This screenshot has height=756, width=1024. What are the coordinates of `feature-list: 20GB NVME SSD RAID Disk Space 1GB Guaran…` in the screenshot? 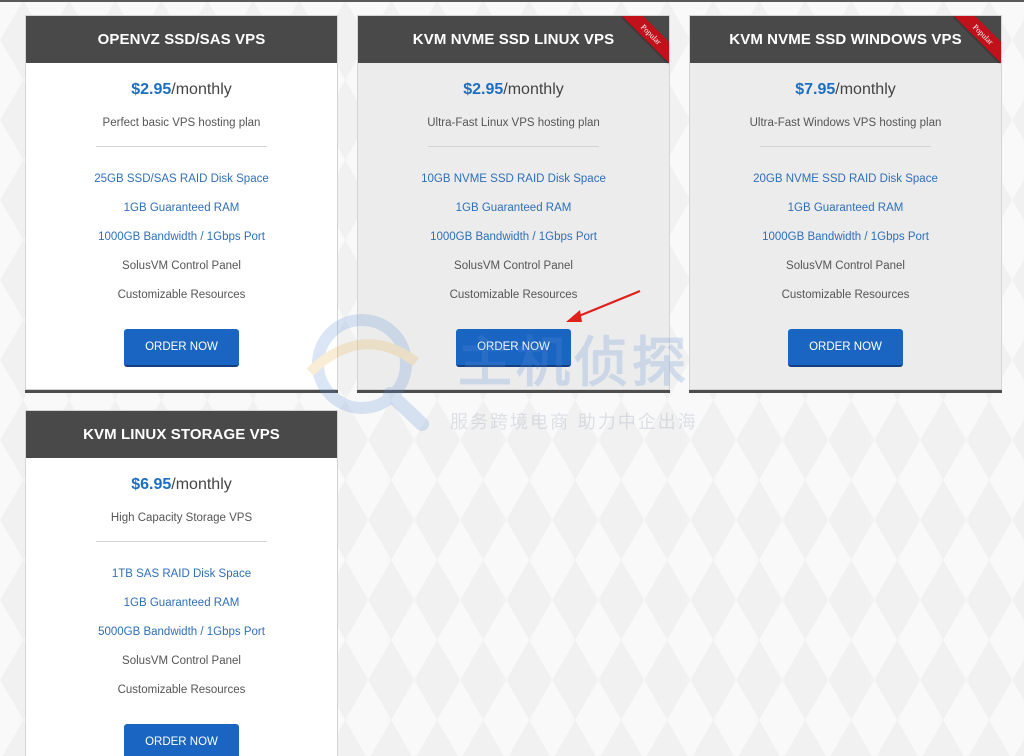 It's located at (845, 244).